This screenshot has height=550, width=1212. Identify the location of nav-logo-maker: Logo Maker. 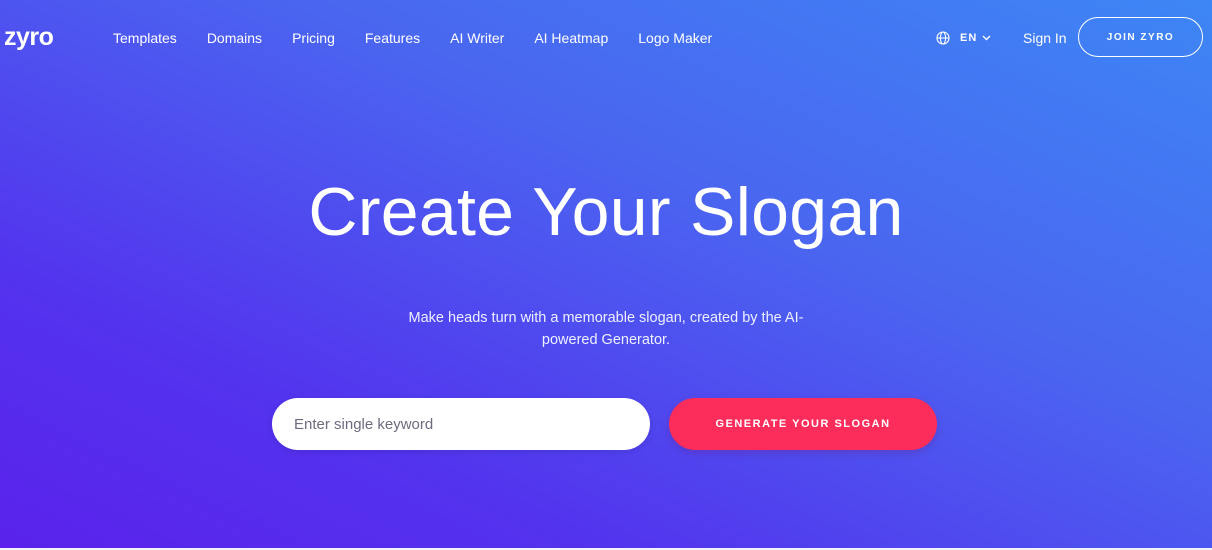
(675, 38).